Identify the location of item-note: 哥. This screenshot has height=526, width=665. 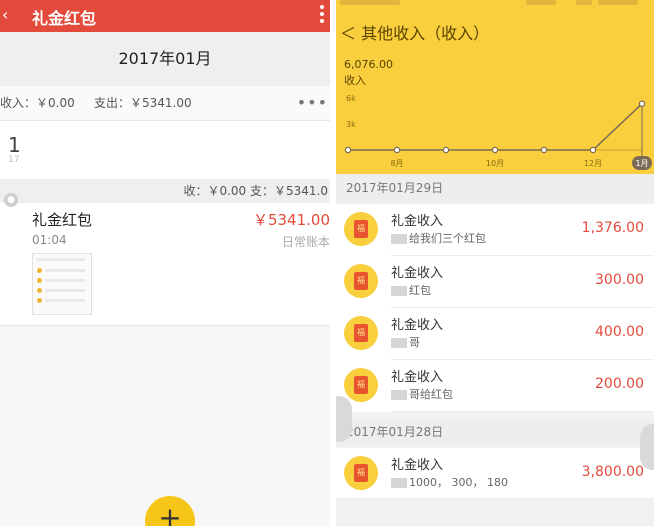
(405, 342).